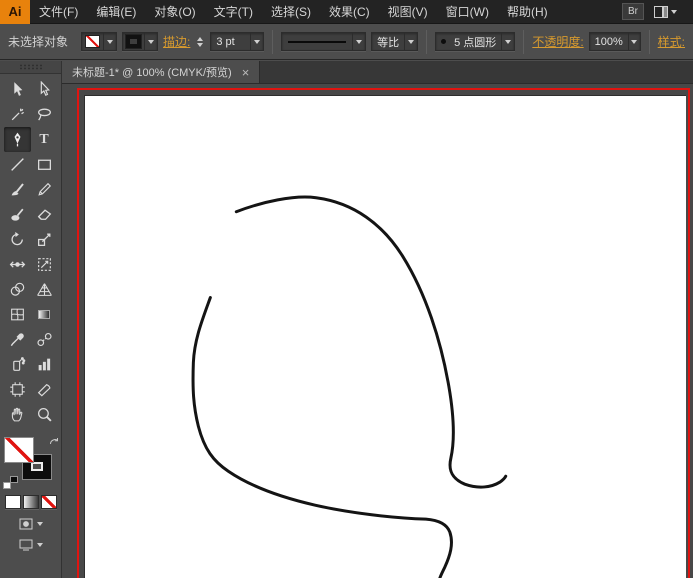 The image size is (693, 578). Describe the element at coordinates (44, 239) in the screenshot. I see `scale-tool` at that location.